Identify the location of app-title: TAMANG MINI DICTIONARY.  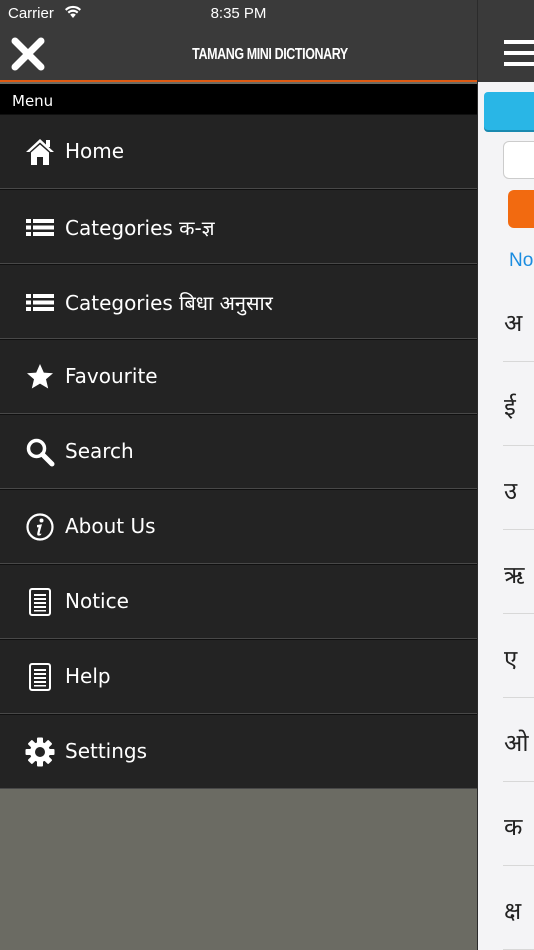
(270, 54).